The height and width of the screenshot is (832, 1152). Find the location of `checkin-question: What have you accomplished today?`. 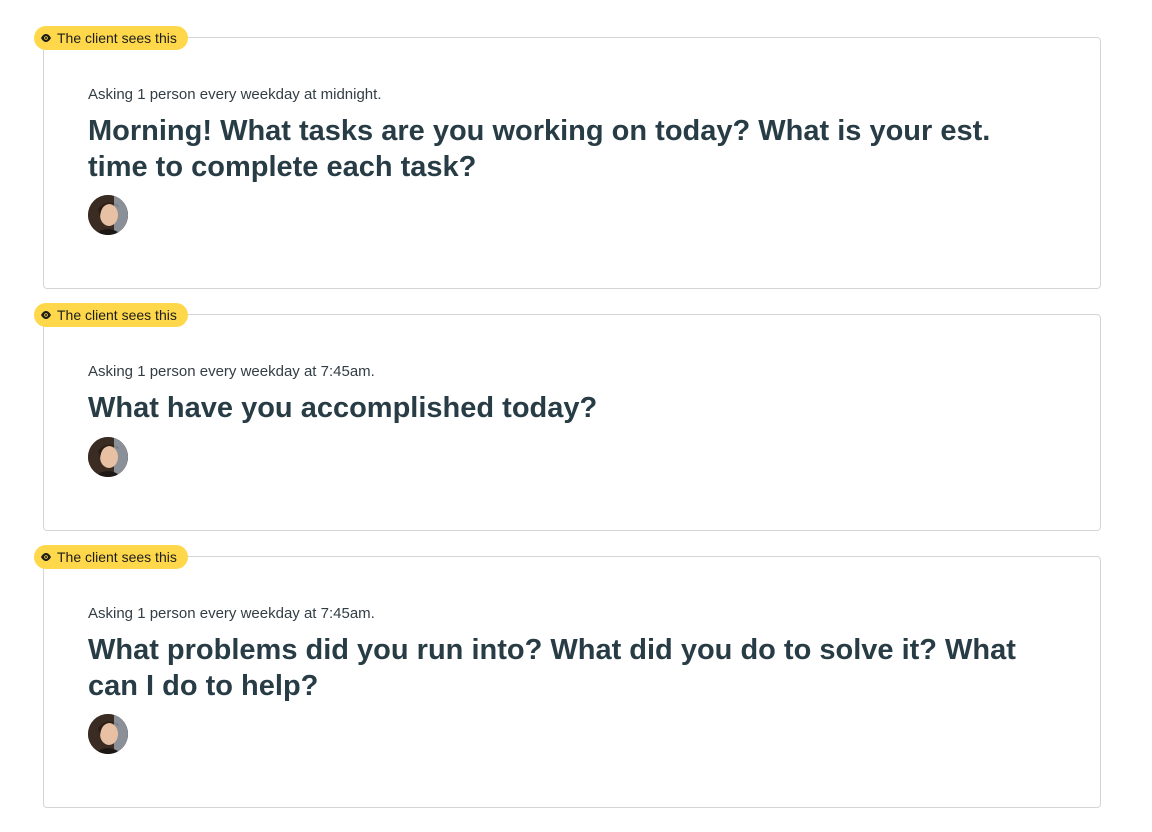

checkin-question: What have you accomplished today? is located at coordinates (568, 408).